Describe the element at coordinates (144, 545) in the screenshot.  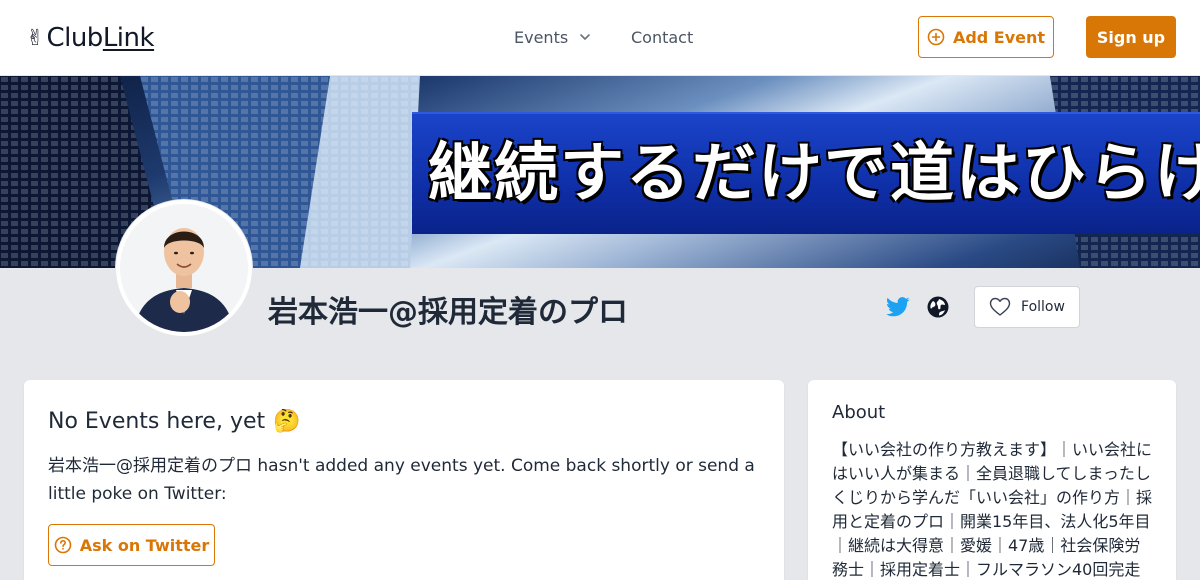
I see `ask-on-twitter-label: Ask on Twitter` at that location.